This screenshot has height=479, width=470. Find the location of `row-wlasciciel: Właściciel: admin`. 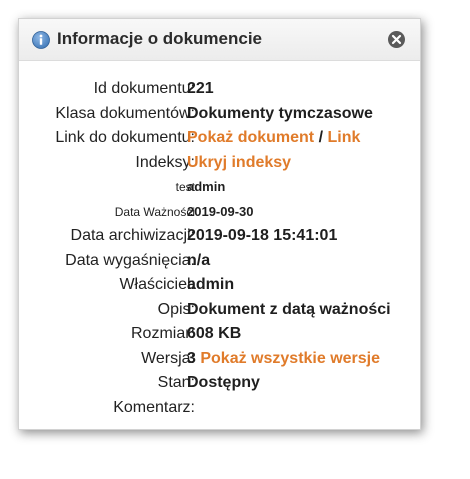

row-wlasciciel: Właściciel: admin is located at coordinates (219, 285).